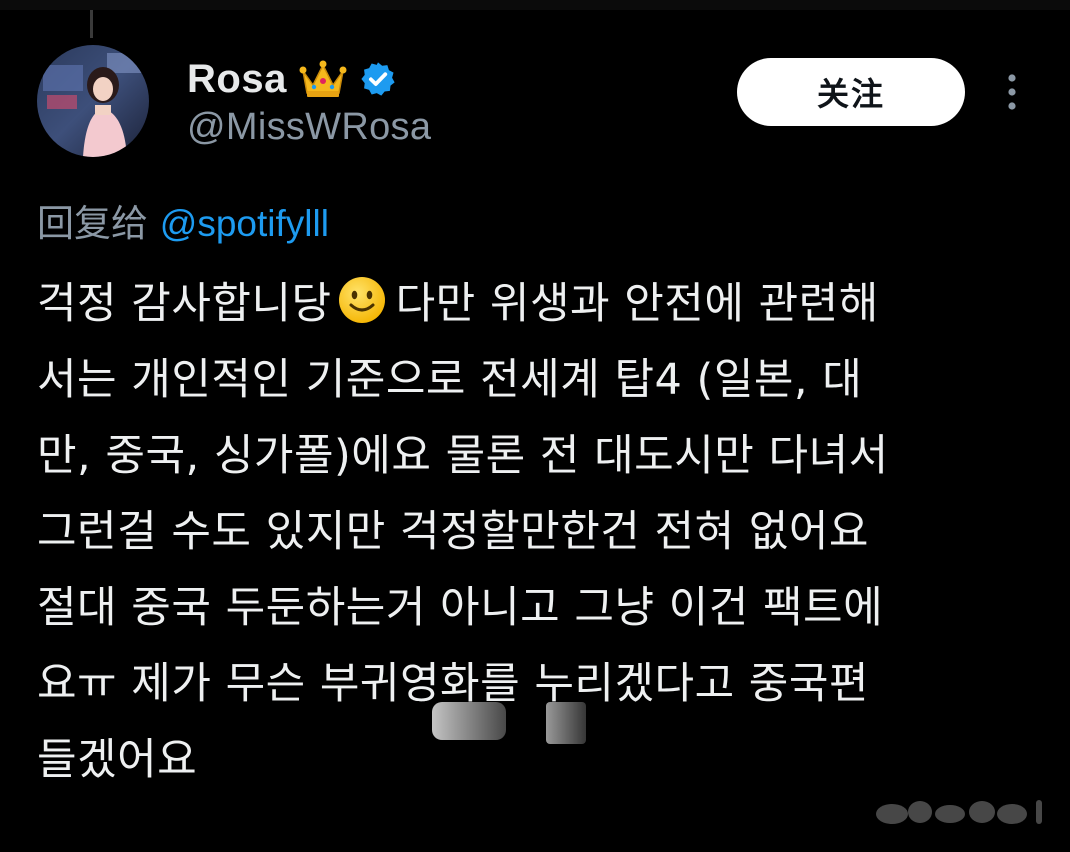 The width and height of the screenshot is (1070, 852). What do you see at coordinates (453, 532) in the screenshot?
I see `tweet-line-4: 그런걸 수도 있지만 걱정할만한건 전혀 없어요` at bounding box center [453, 532].